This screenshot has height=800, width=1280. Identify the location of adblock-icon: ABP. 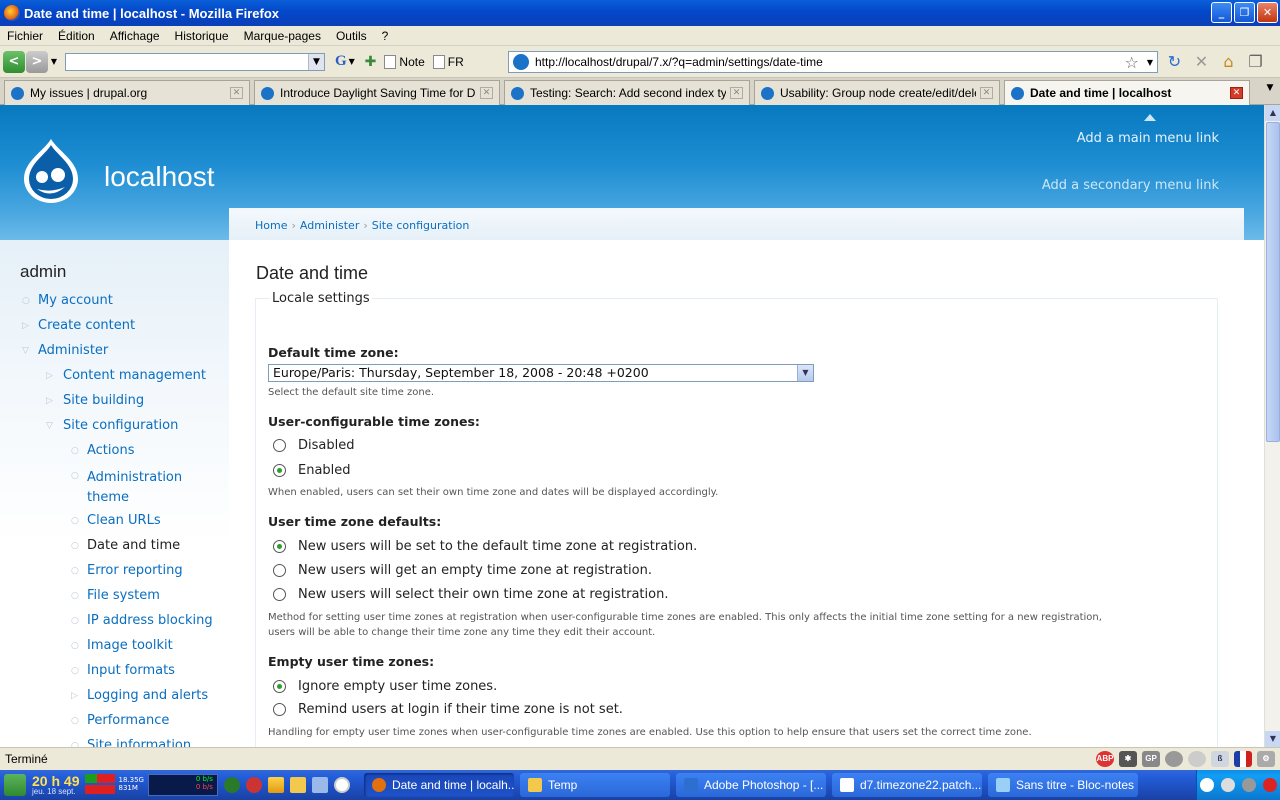
(1105, 759).